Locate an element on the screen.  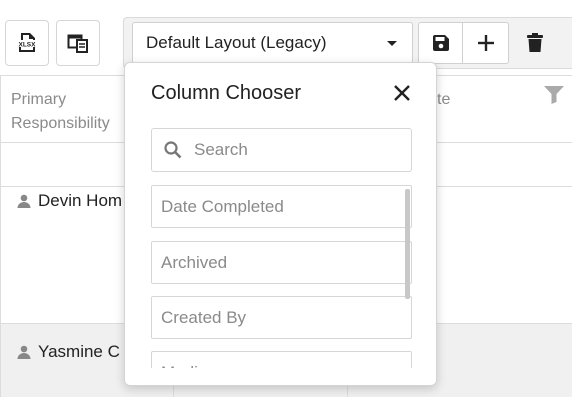
popup-title: Column Chooser is located at coordinates (226, 93).